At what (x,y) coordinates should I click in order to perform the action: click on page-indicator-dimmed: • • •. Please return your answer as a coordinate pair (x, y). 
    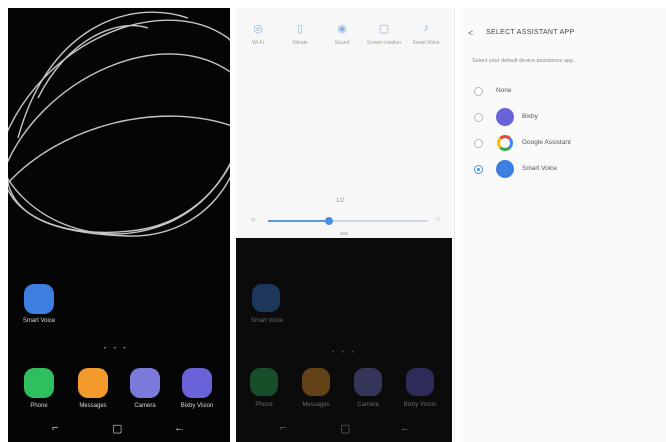
    Looking at the image, I should click on (344, 353).